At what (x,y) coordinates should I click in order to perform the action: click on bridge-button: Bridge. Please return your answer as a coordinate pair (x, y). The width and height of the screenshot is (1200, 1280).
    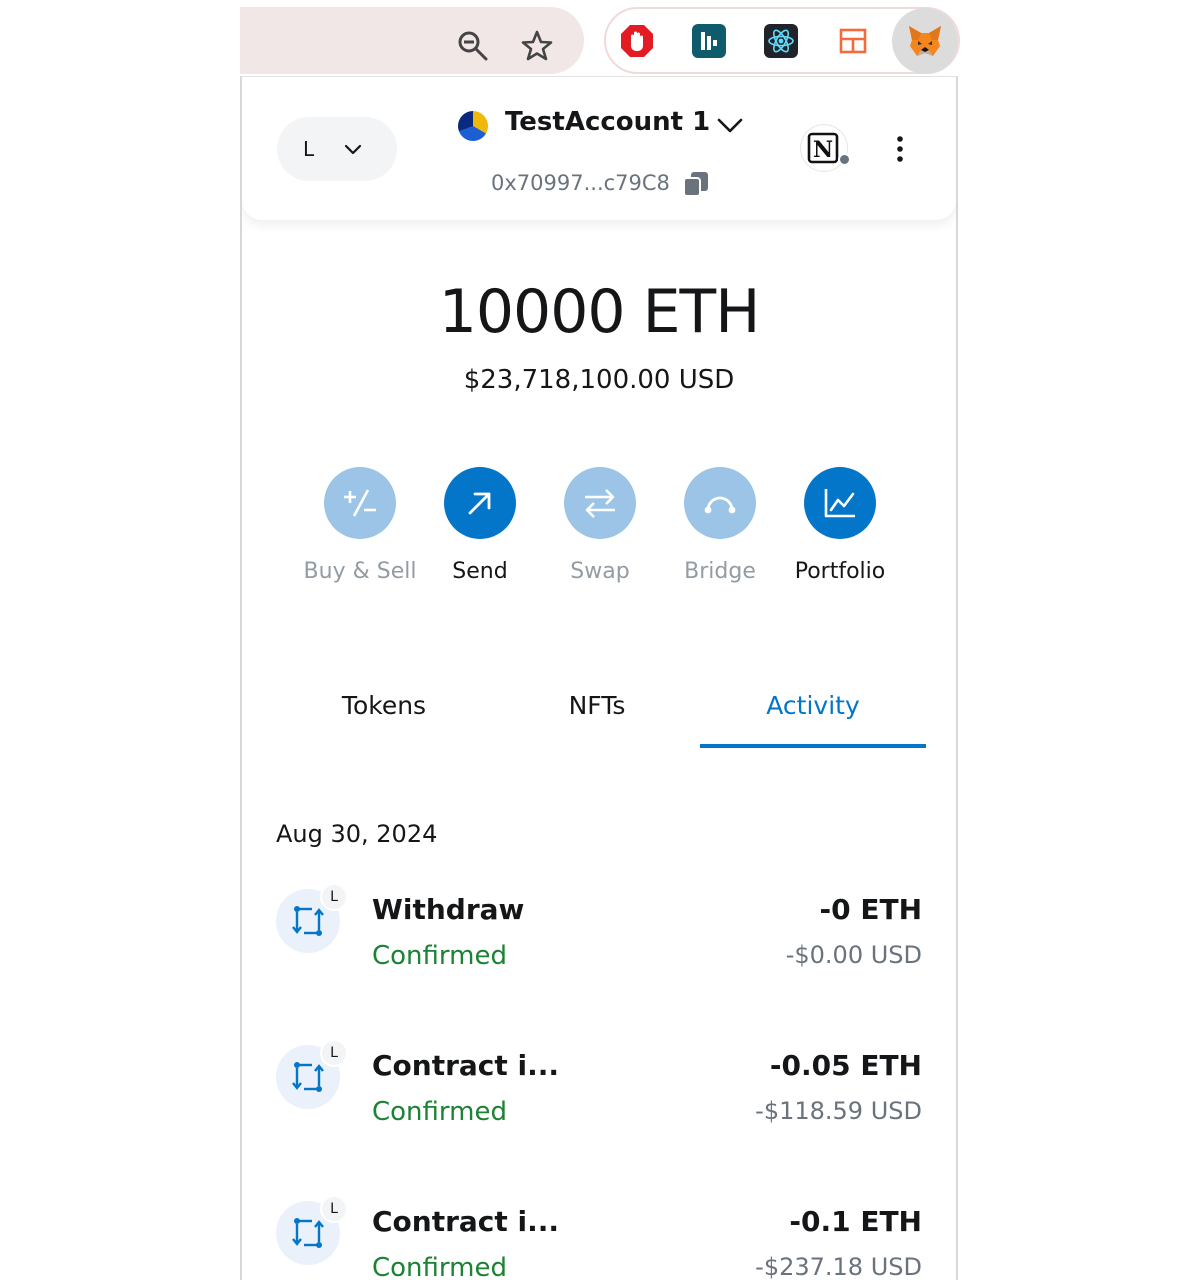
    Looking at the image, I should click on (720, 525).